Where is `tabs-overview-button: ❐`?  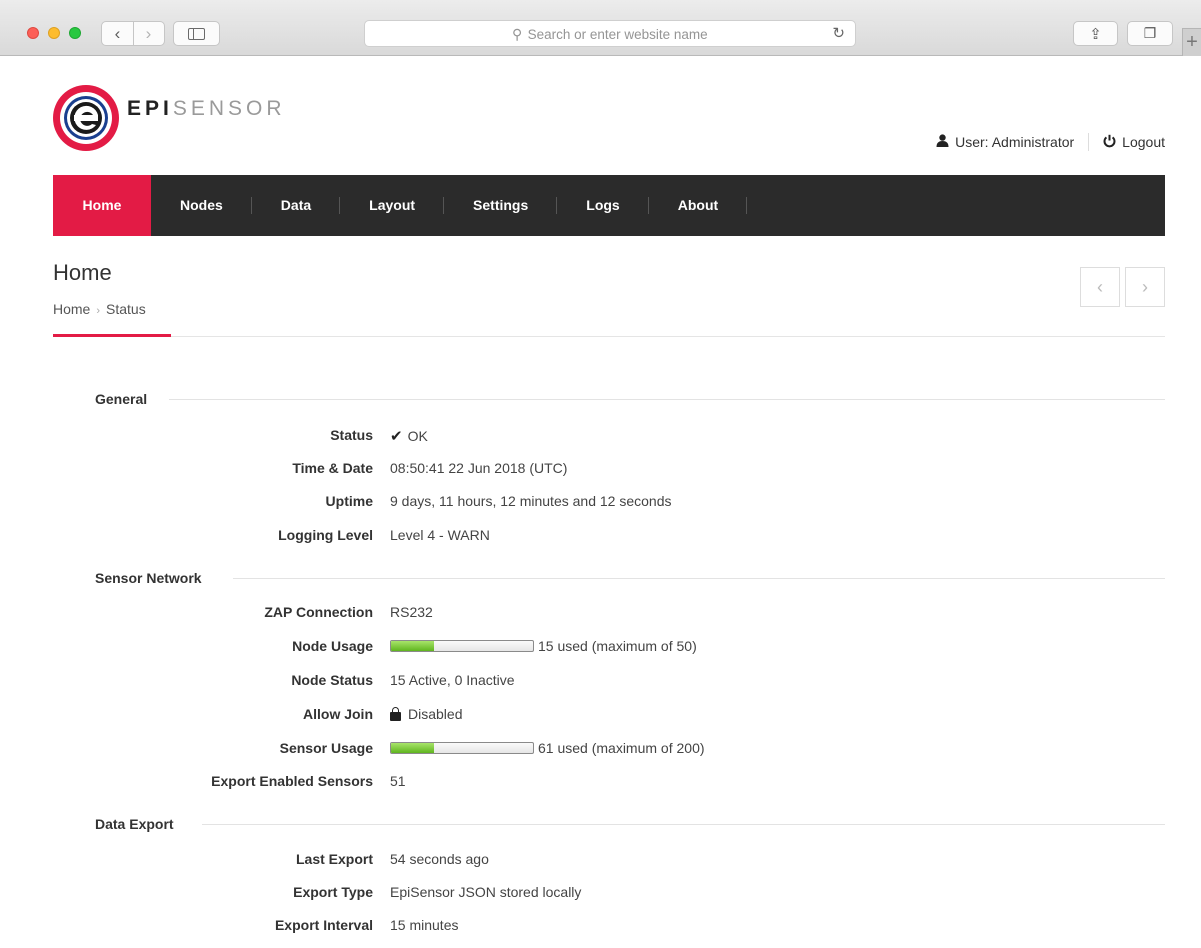 tabs-overview-button: ❐ is located at coordinates (1150, 33).